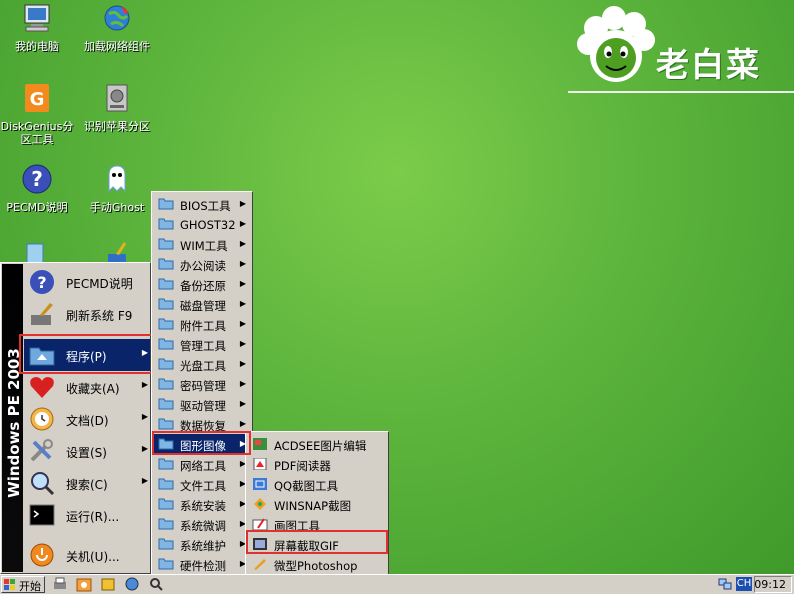  Describe the element at coordinates (30, 586) in the screenshot. I see `start-button-label: 开始` at that location.